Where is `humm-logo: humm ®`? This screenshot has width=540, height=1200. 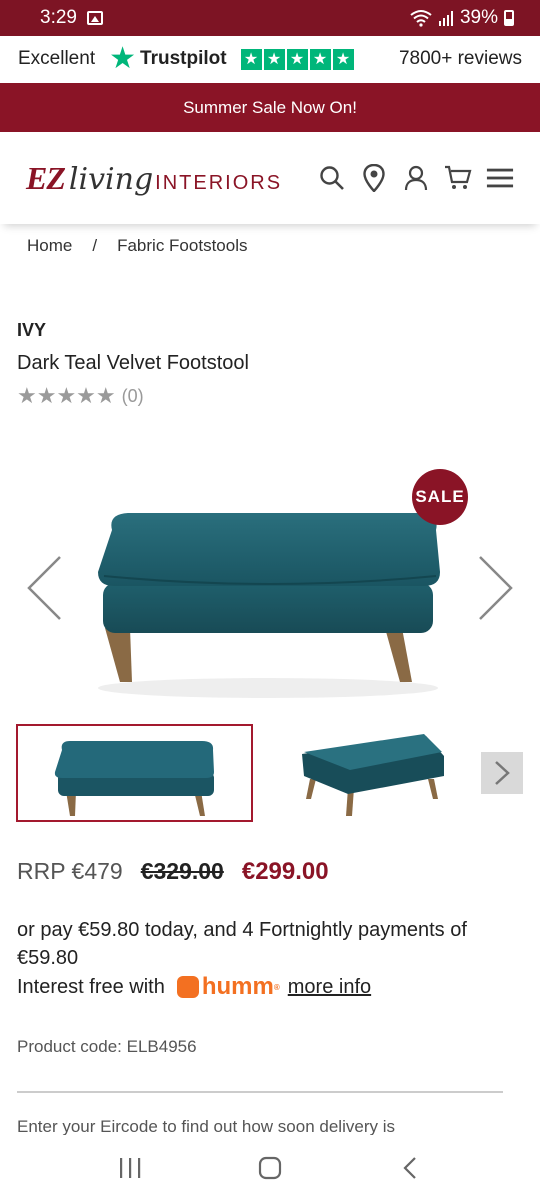 humm-logo: humm ® is located at coordinates (228, 987).